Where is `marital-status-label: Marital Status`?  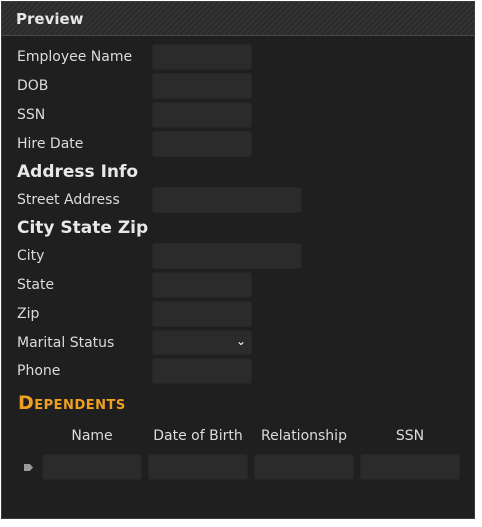 marital-status-label: Marital Status is located at coordinates (66, 343).